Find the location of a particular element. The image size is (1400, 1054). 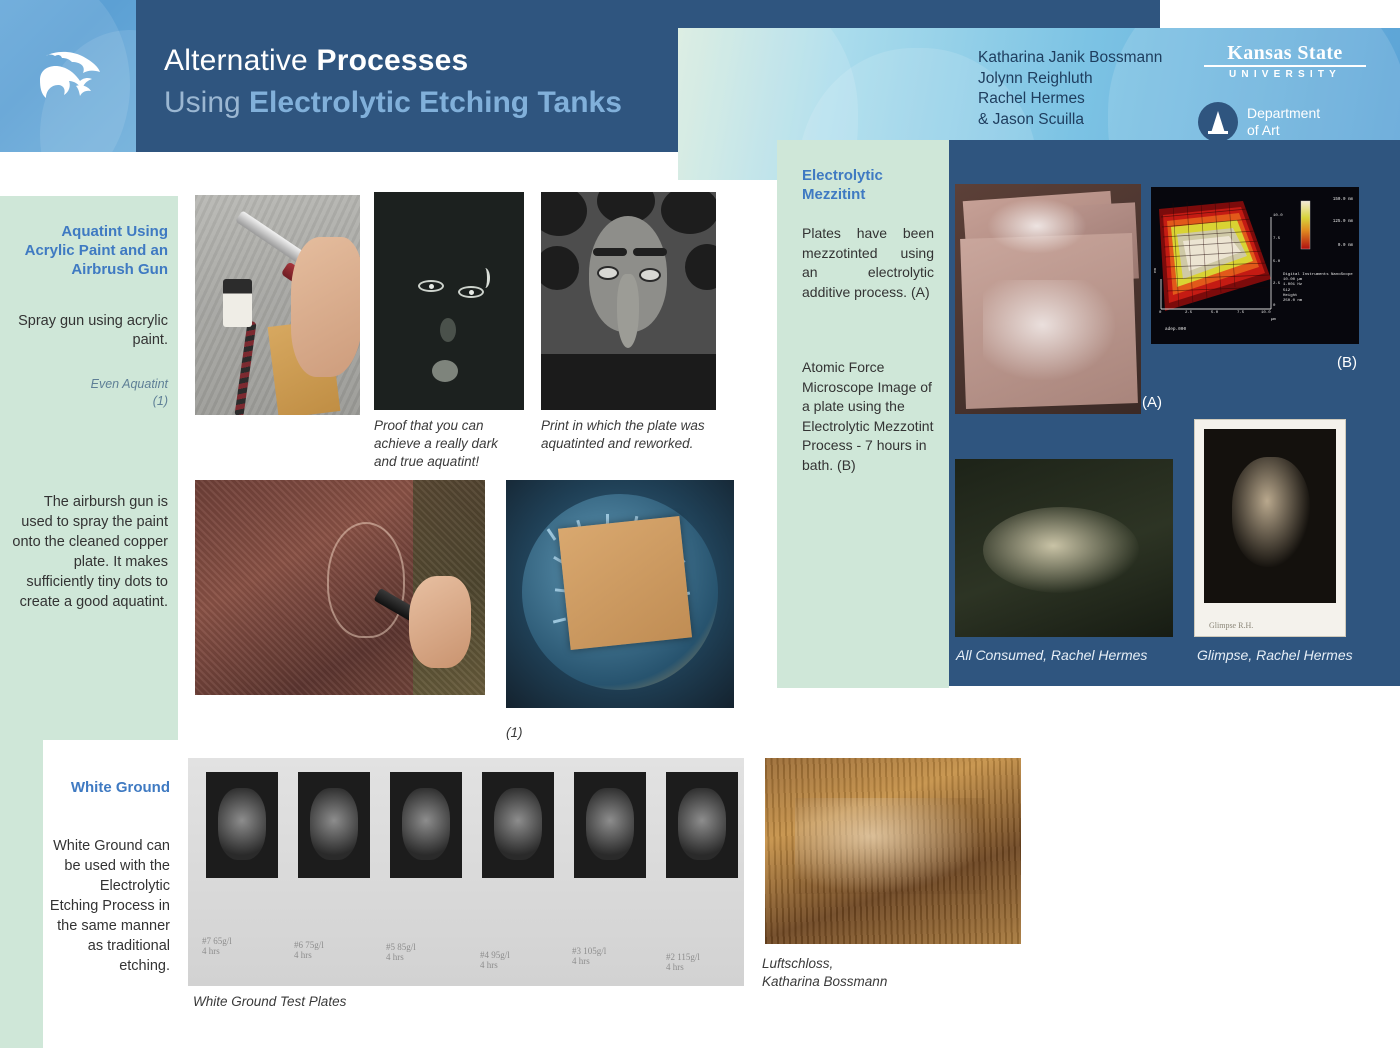

nose-highlight is located at coordinates (448, 330).